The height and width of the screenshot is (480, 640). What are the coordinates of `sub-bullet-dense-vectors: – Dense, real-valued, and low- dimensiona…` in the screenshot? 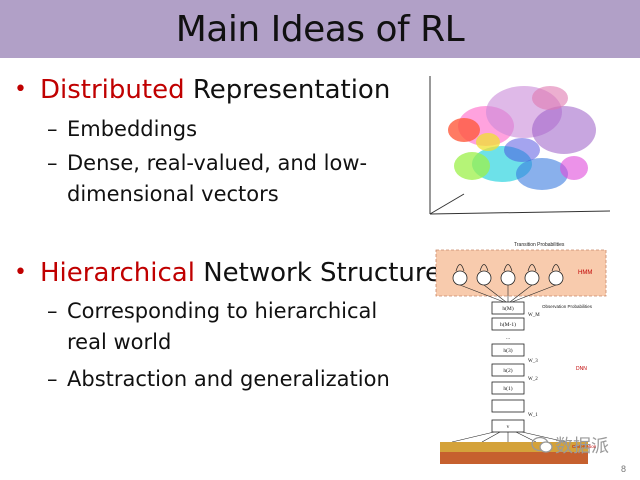 It's located at (207, 179).